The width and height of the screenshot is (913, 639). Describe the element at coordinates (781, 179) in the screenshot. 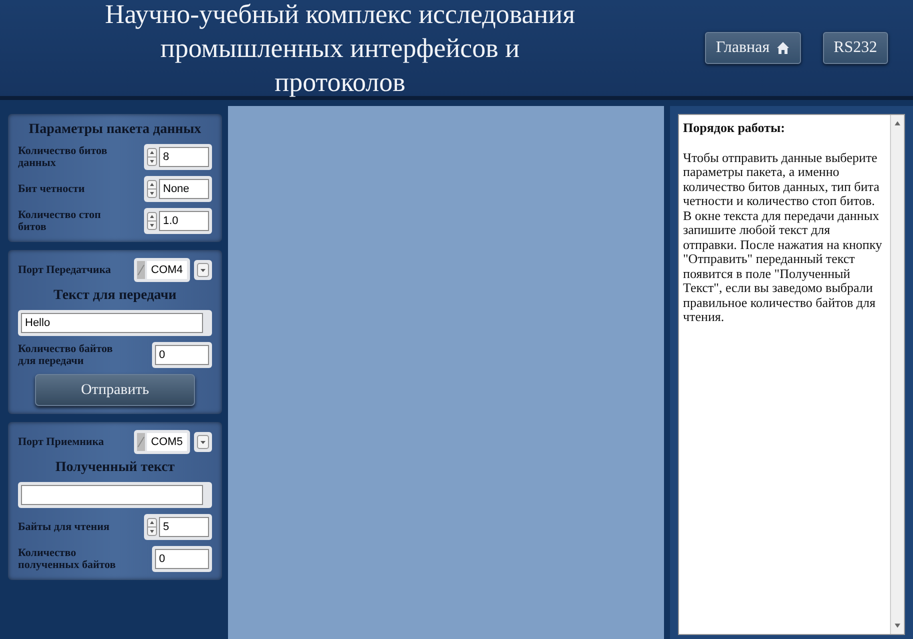

I see `instructions-paragraph: Чтобы отправить данные выберите параметры пакета, а именно количество битов данных, тип бита четности и количество стоп битов.` at that location.